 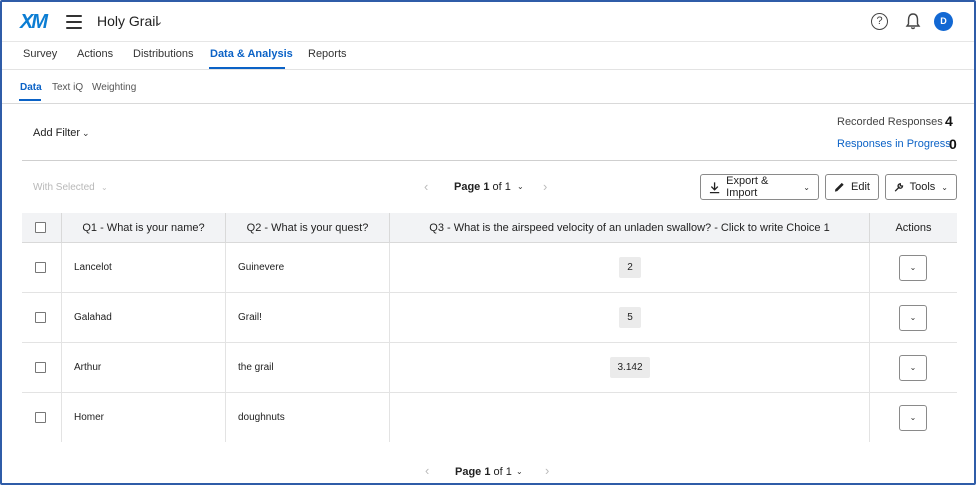 I want to click on q3-cell, so click(x=630, y=417).